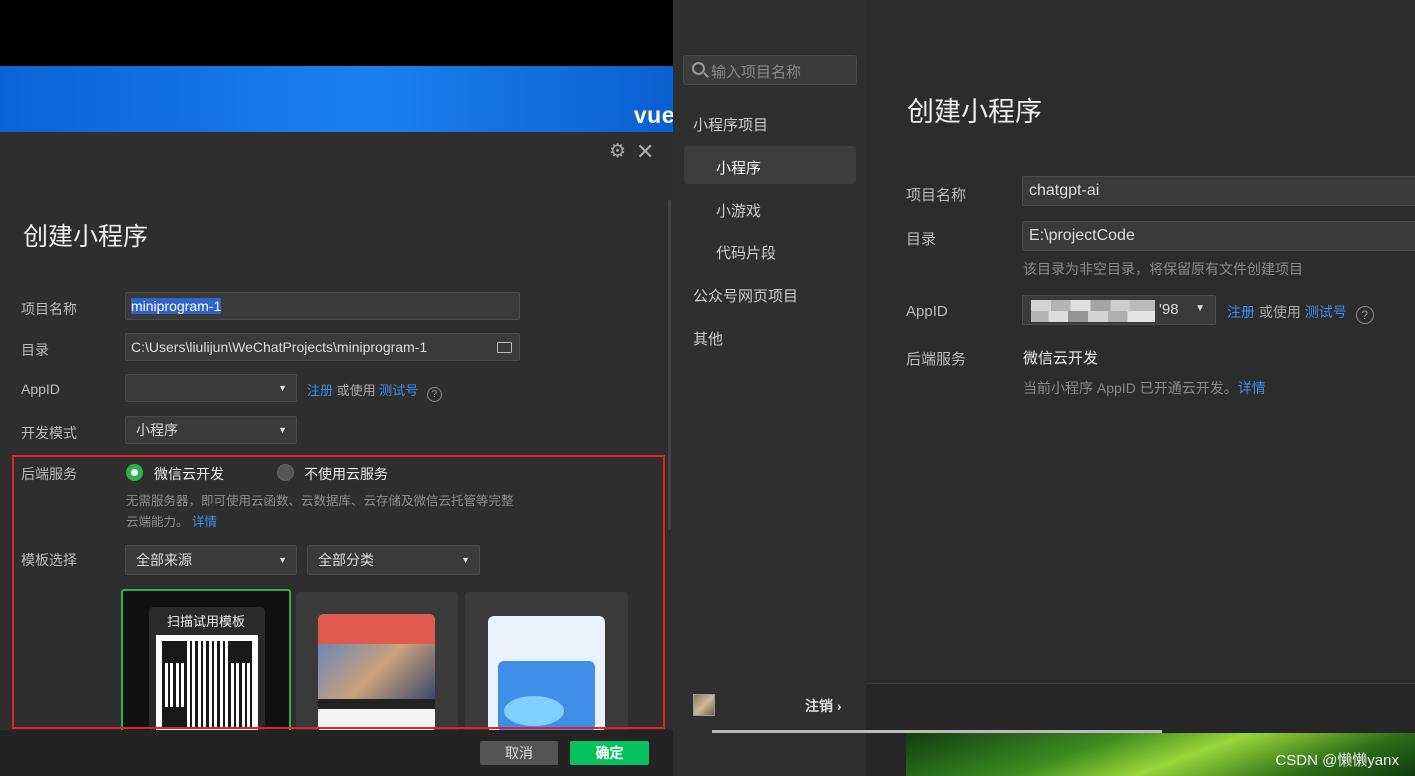  Describe the element at coordinates (393, 560) in the screenshot. I see `template-category-dropdown: 全部分类 ▼` at that location.